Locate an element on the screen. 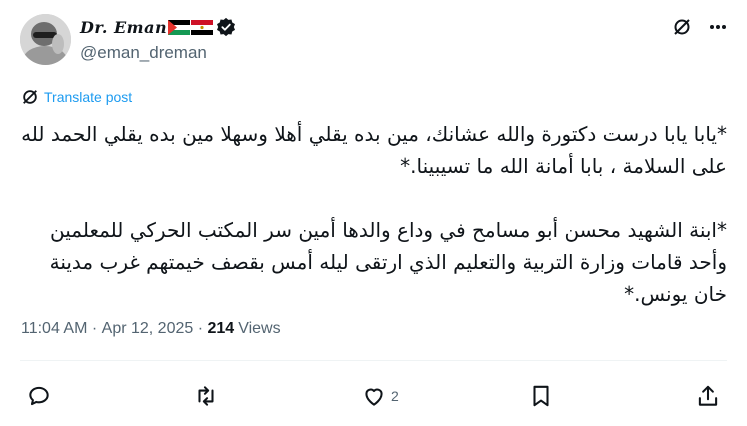 The height and width of the screenshot is (426, 747). share-icon is located at coordinates (708, 395).